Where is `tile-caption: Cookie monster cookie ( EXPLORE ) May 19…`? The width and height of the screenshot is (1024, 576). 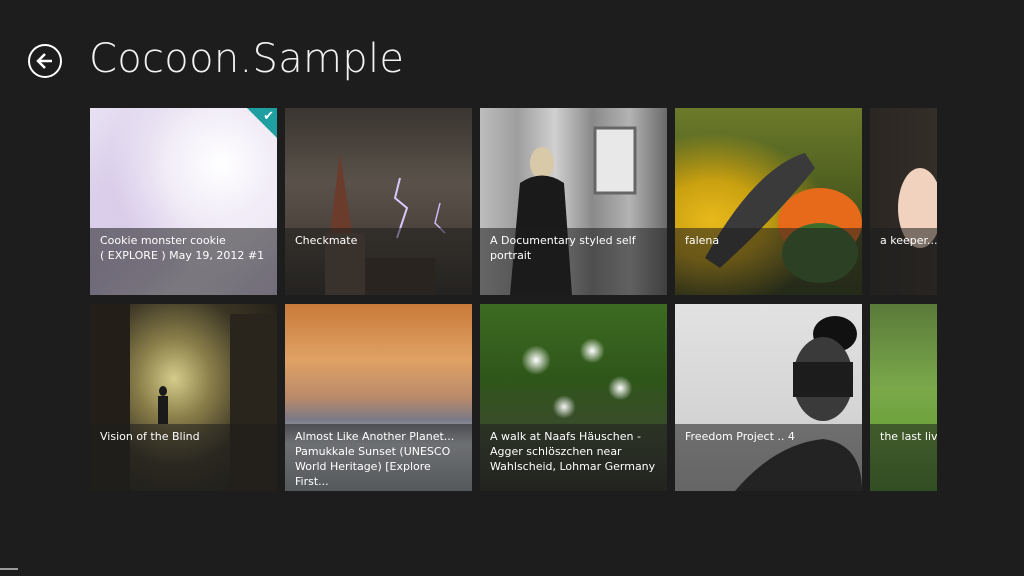
tile-caption: Cookie monster cookie ( EXPLORE ) May 19… is located at coordinates (183, 261).